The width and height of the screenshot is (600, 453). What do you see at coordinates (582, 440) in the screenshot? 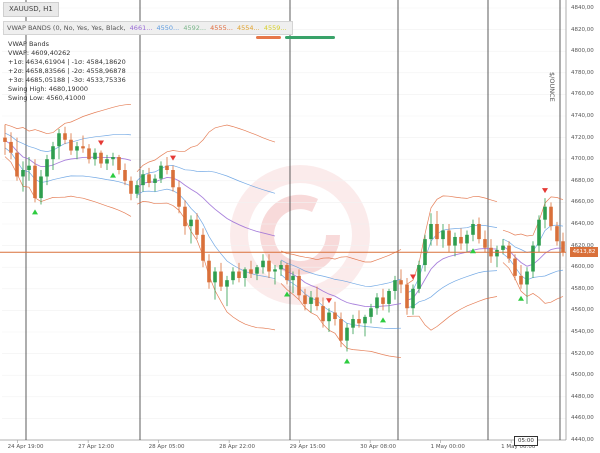
I see `price-tick-label: 4440,00` at bounding box center [582, 440].